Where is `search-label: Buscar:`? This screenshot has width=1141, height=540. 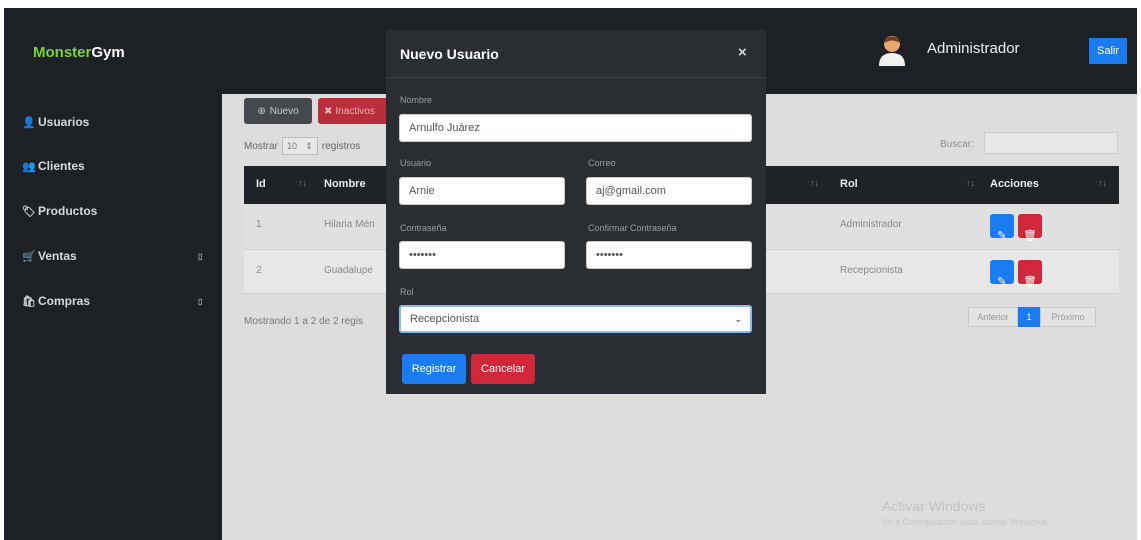 search-label: Buscar: is located at coordinates (957, 144).